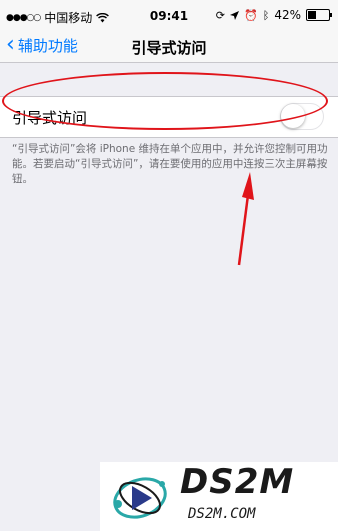  Describe the element at coordinates (165, 101) in the screenshot. I see `red-annotation-ellipse` at that location.